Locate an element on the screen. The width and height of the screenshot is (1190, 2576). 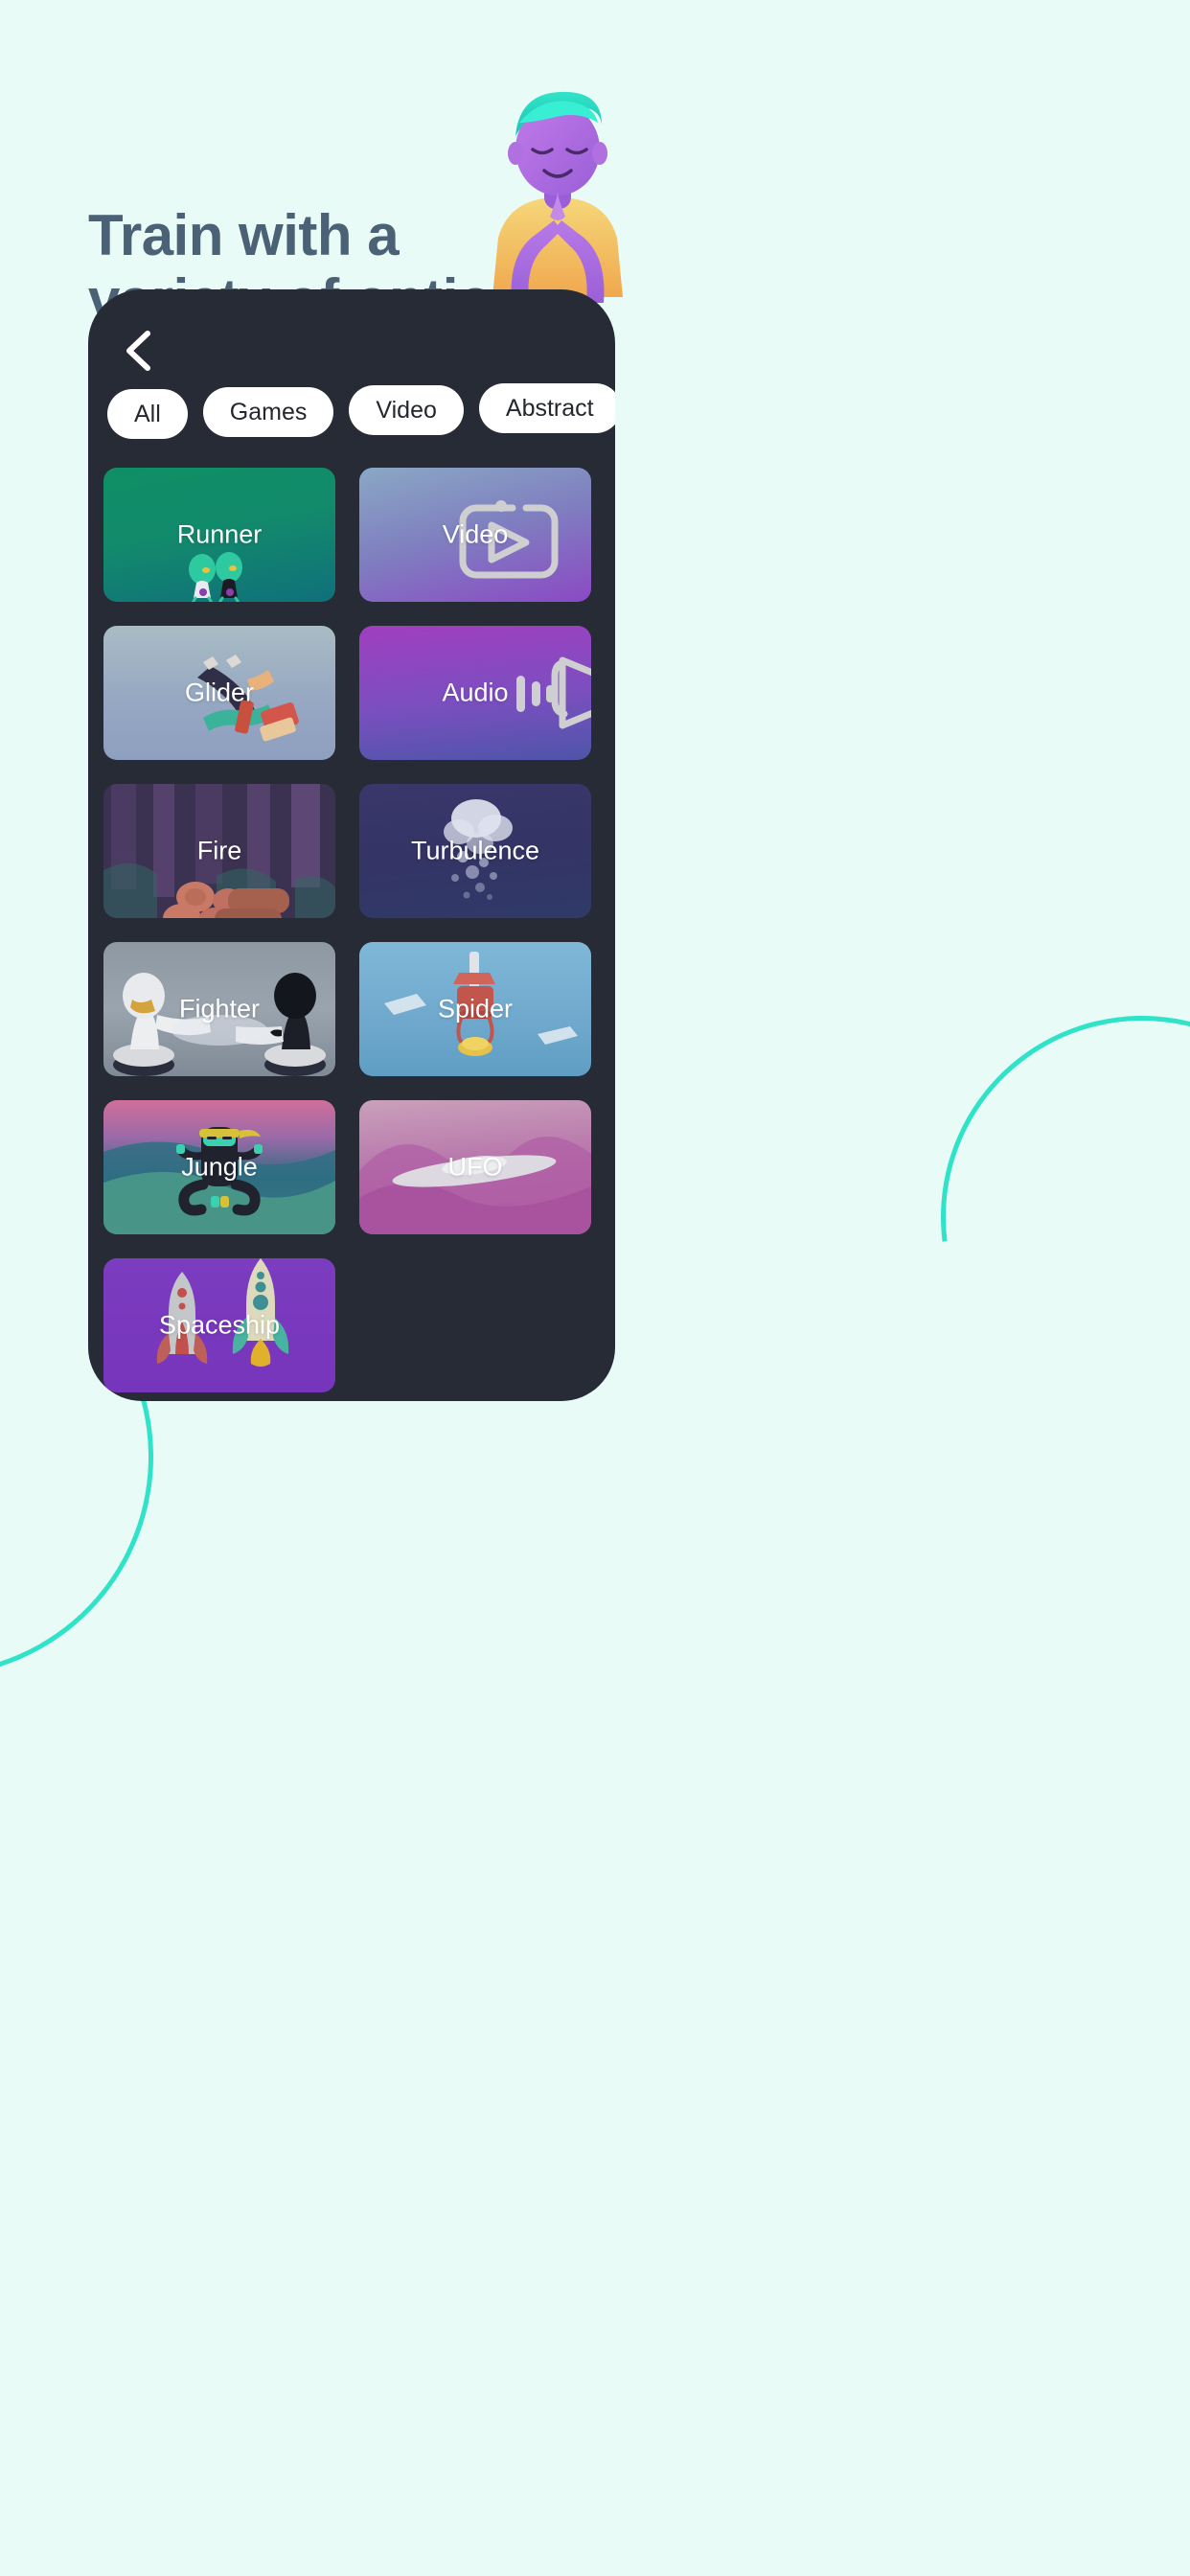
scene-card-label: Runner is located at coordinates (220, 534).